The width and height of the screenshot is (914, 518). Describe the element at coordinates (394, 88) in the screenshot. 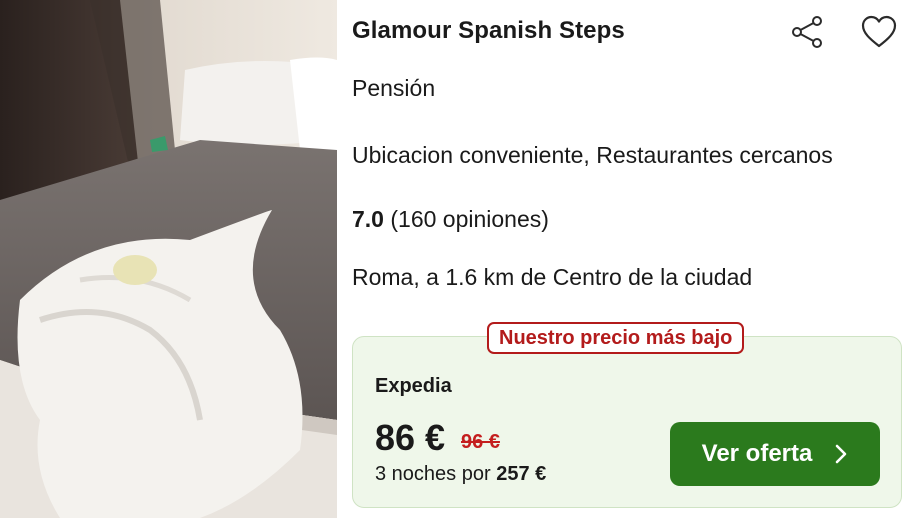

I see `property-type: Pensión` at that location.